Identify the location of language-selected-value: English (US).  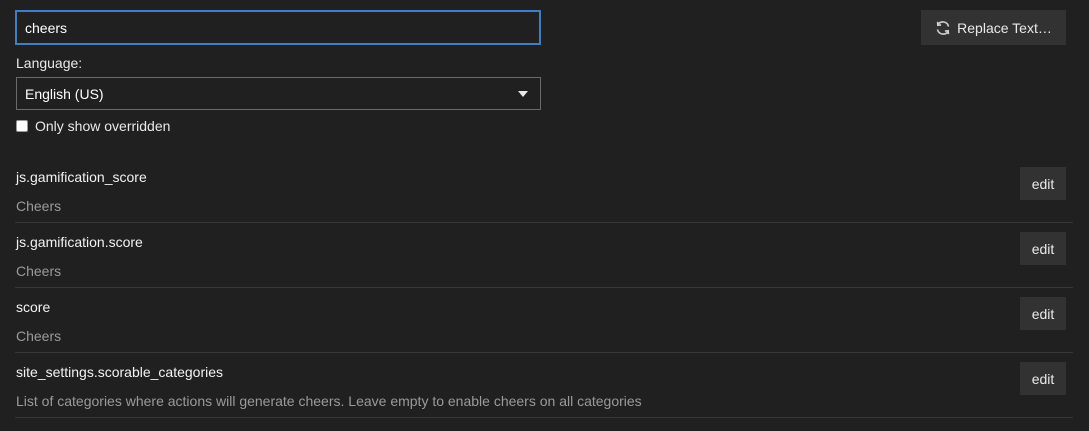
(64, 93).